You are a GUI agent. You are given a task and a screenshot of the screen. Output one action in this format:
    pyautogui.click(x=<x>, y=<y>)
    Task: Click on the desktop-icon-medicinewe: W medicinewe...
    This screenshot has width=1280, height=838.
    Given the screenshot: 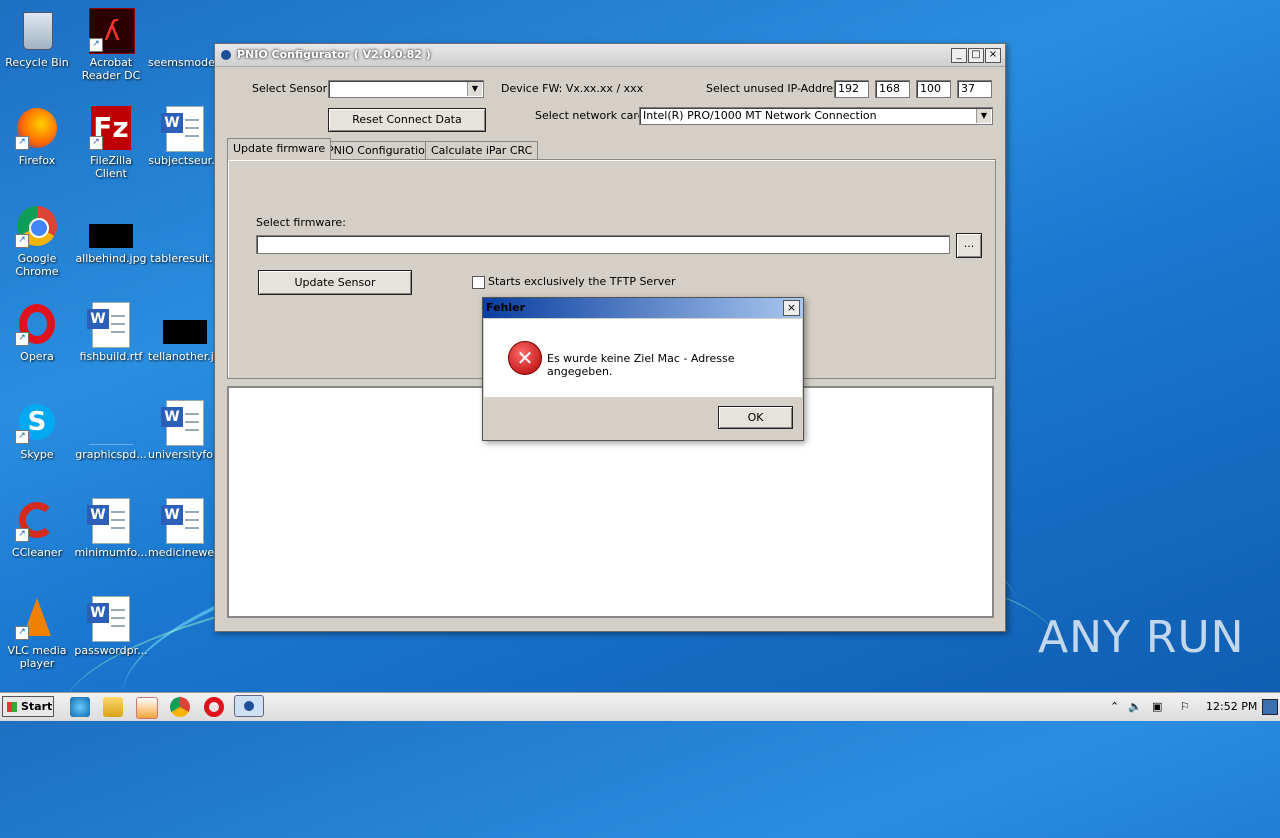 What is the action you would take?
    pyautogui.click(x=185, y=528)
    